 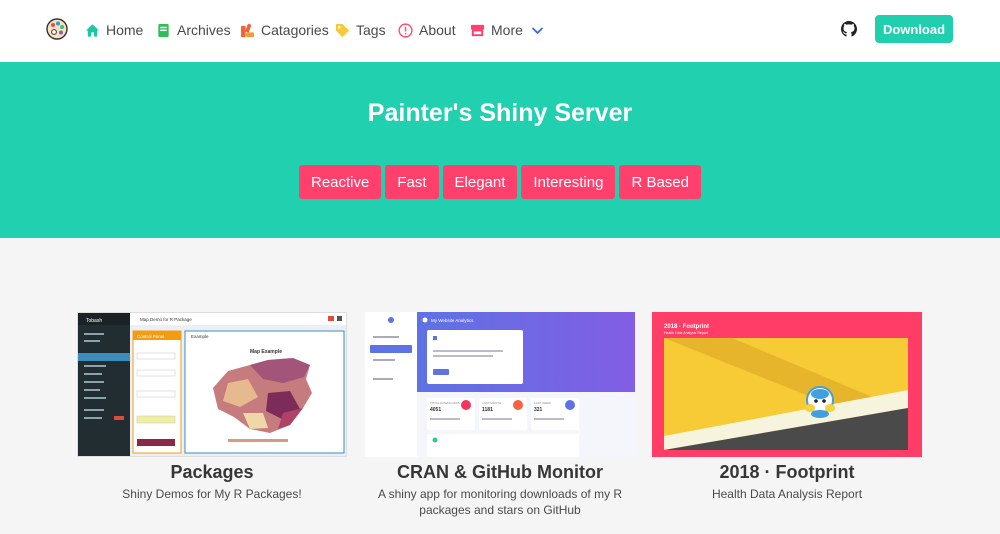 I want to click on packages-panel-title: Control Panel, so click(x=150, y=336).